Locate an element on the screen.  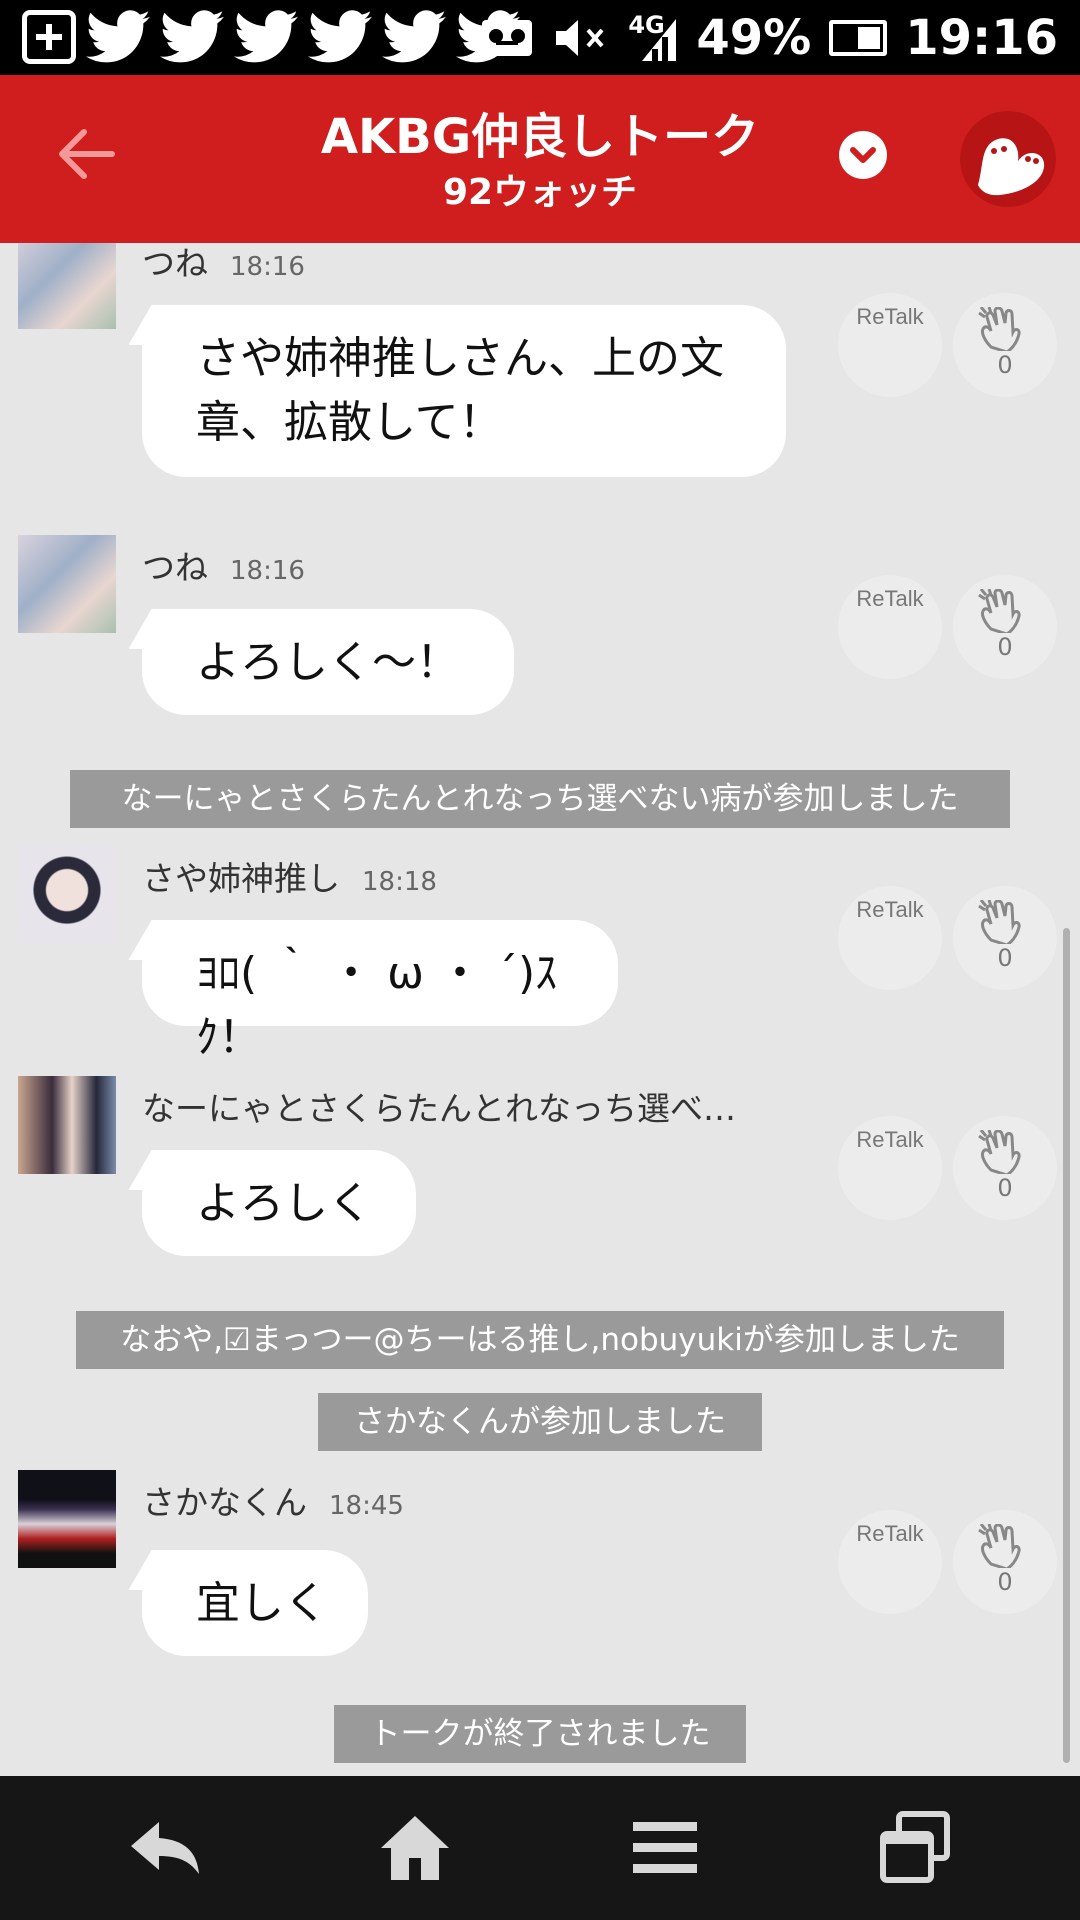
message-bubble: さや姉神推しさん、上の文 章、拡散して！ is located at coordinates (464, 391).